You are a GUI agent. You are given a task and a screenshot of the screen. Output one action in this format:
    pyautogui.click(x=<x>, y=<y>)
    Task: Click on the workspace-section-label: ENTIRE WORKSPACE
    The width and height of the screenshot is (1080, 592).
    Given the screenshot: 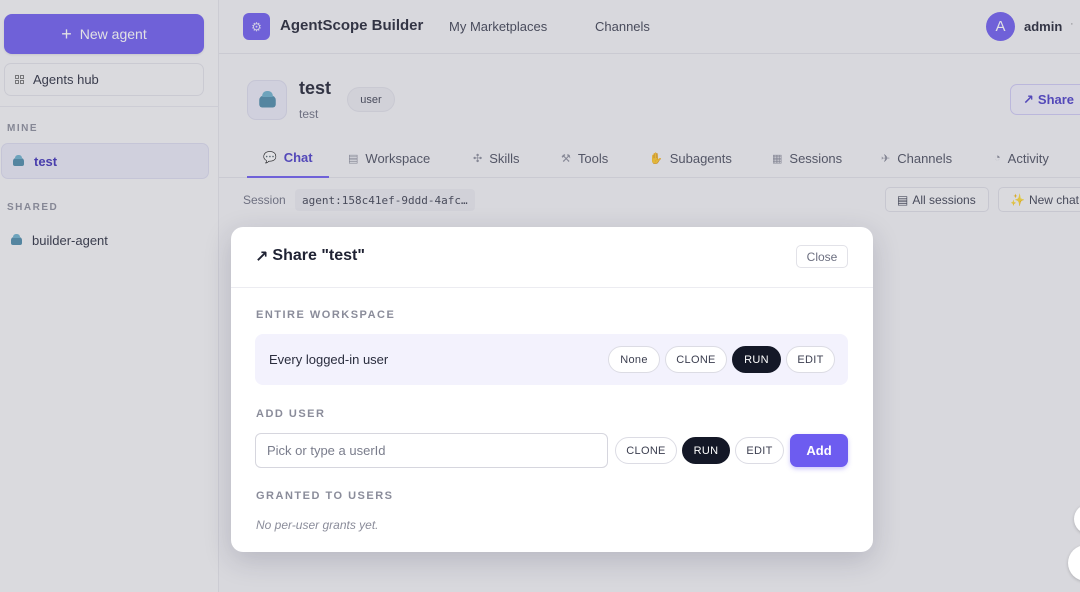 What is the action you would take?
    pyautogui.click(x=326, y=315)
    